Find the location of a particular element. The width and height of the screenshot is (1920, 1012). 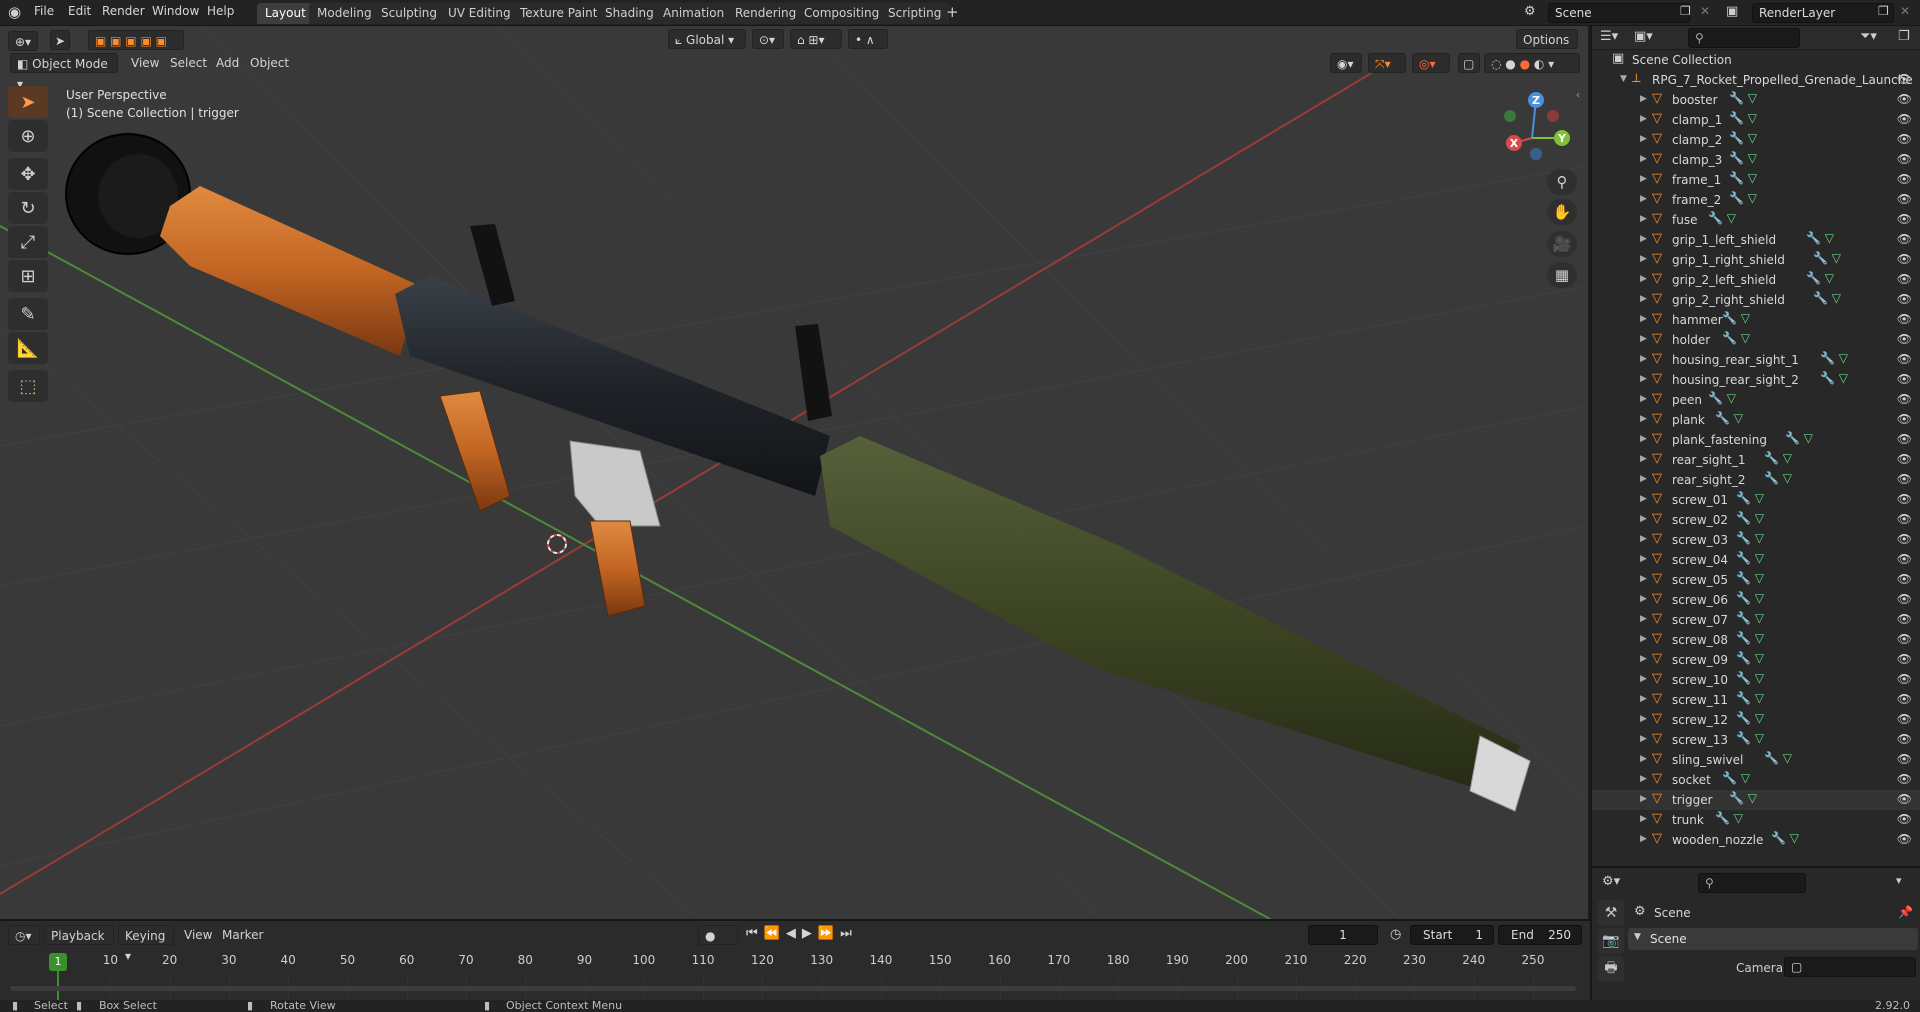

outliner-object-row: ▶ ▽ screw_01 🔧 ▽ 👁 is located at coordinates (1756, 500).